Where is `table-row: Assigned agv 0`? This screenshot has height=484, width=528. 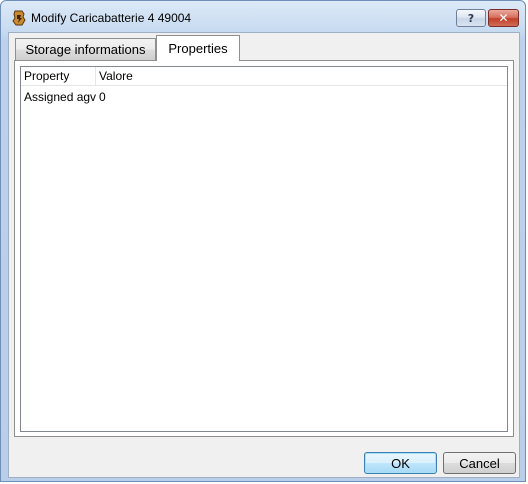 table-row: Assigned agv 0 is located at coordinates (264, 97).